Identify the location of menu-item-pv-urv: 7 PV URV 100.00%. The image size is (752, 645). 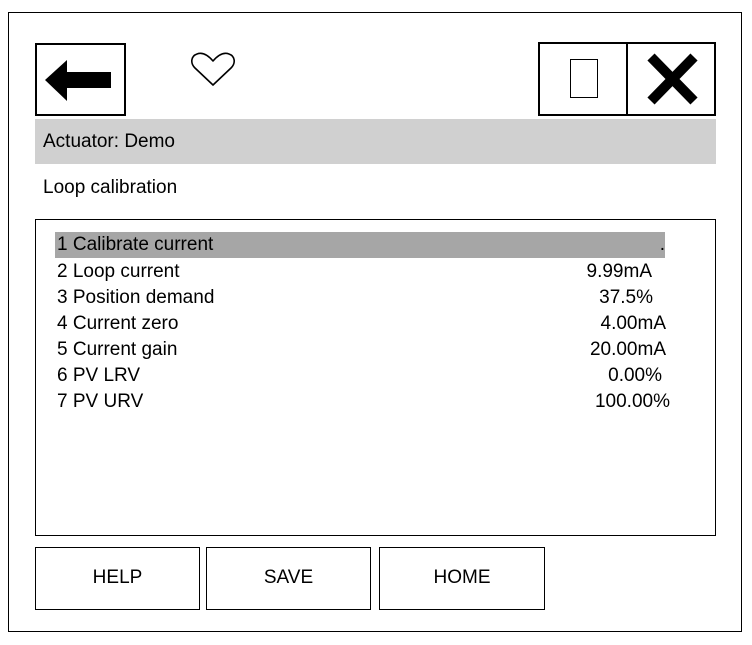
(370, 402).